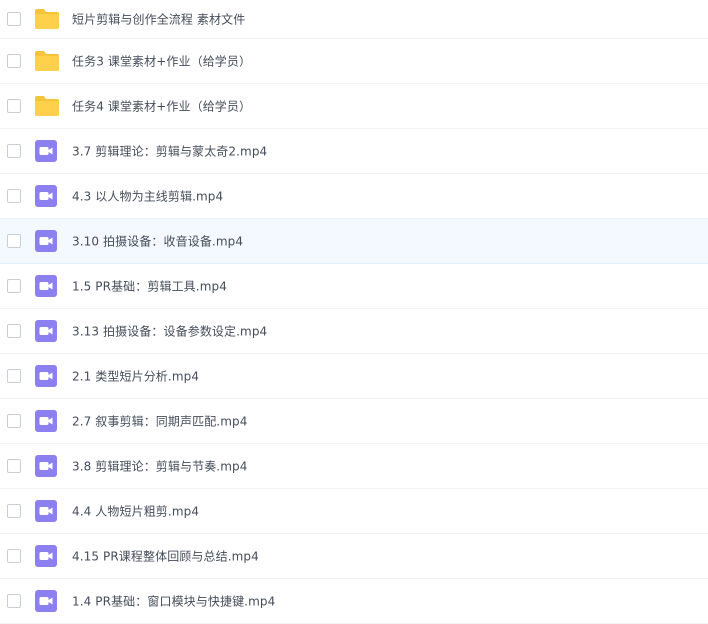 The image size is (708, 624). I want to click on file-name: 4.3 以人物为主线剪辑.mp4, so click(147, 196).